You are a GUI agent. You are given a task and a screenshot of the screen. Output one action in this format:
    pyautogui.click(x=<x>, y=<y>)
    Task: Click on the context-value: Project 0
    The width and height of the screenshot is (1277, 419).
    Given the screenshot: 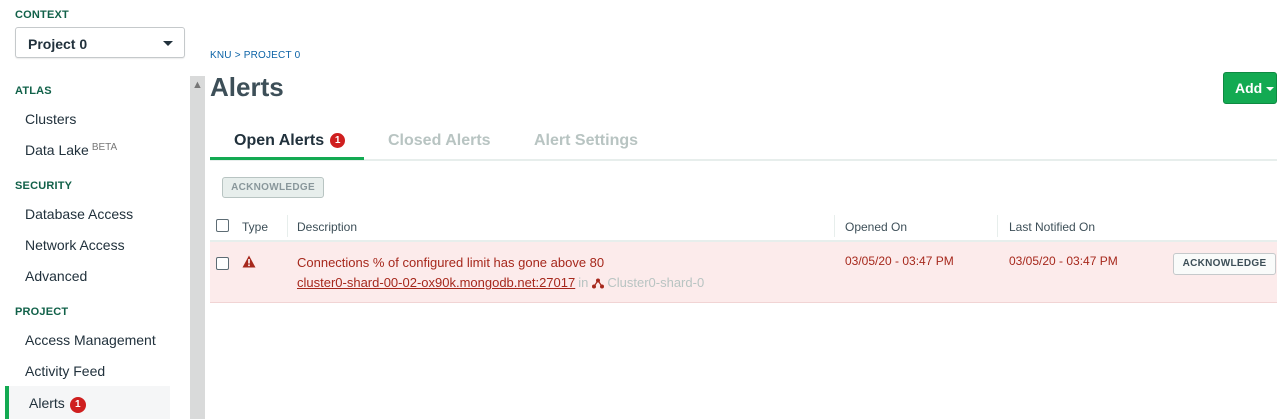 What is the action you would take?
    pyautogui.click(x=58, y=44)
    